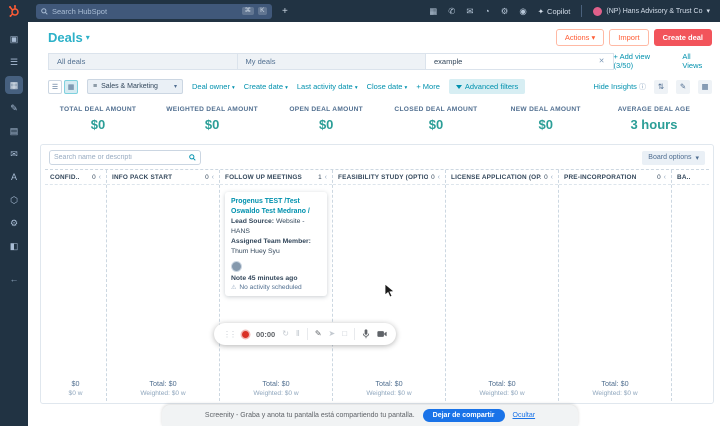 Image resolution: width=720 pixels, height=426 pixels. What do you see at coordinates (95, 86) in the screenshot?
I see `grip-icon: ≡` at bounding box center [95, 86].